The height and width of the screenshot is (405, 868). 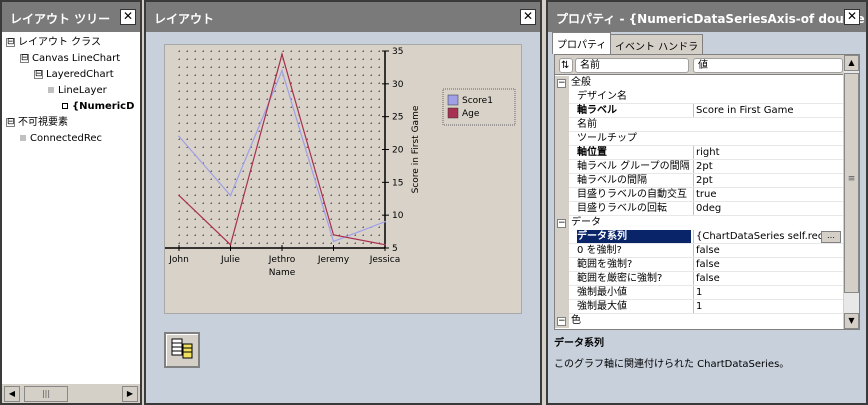 I want to click on column-name-header: 名前, so click(x=632, y=65).